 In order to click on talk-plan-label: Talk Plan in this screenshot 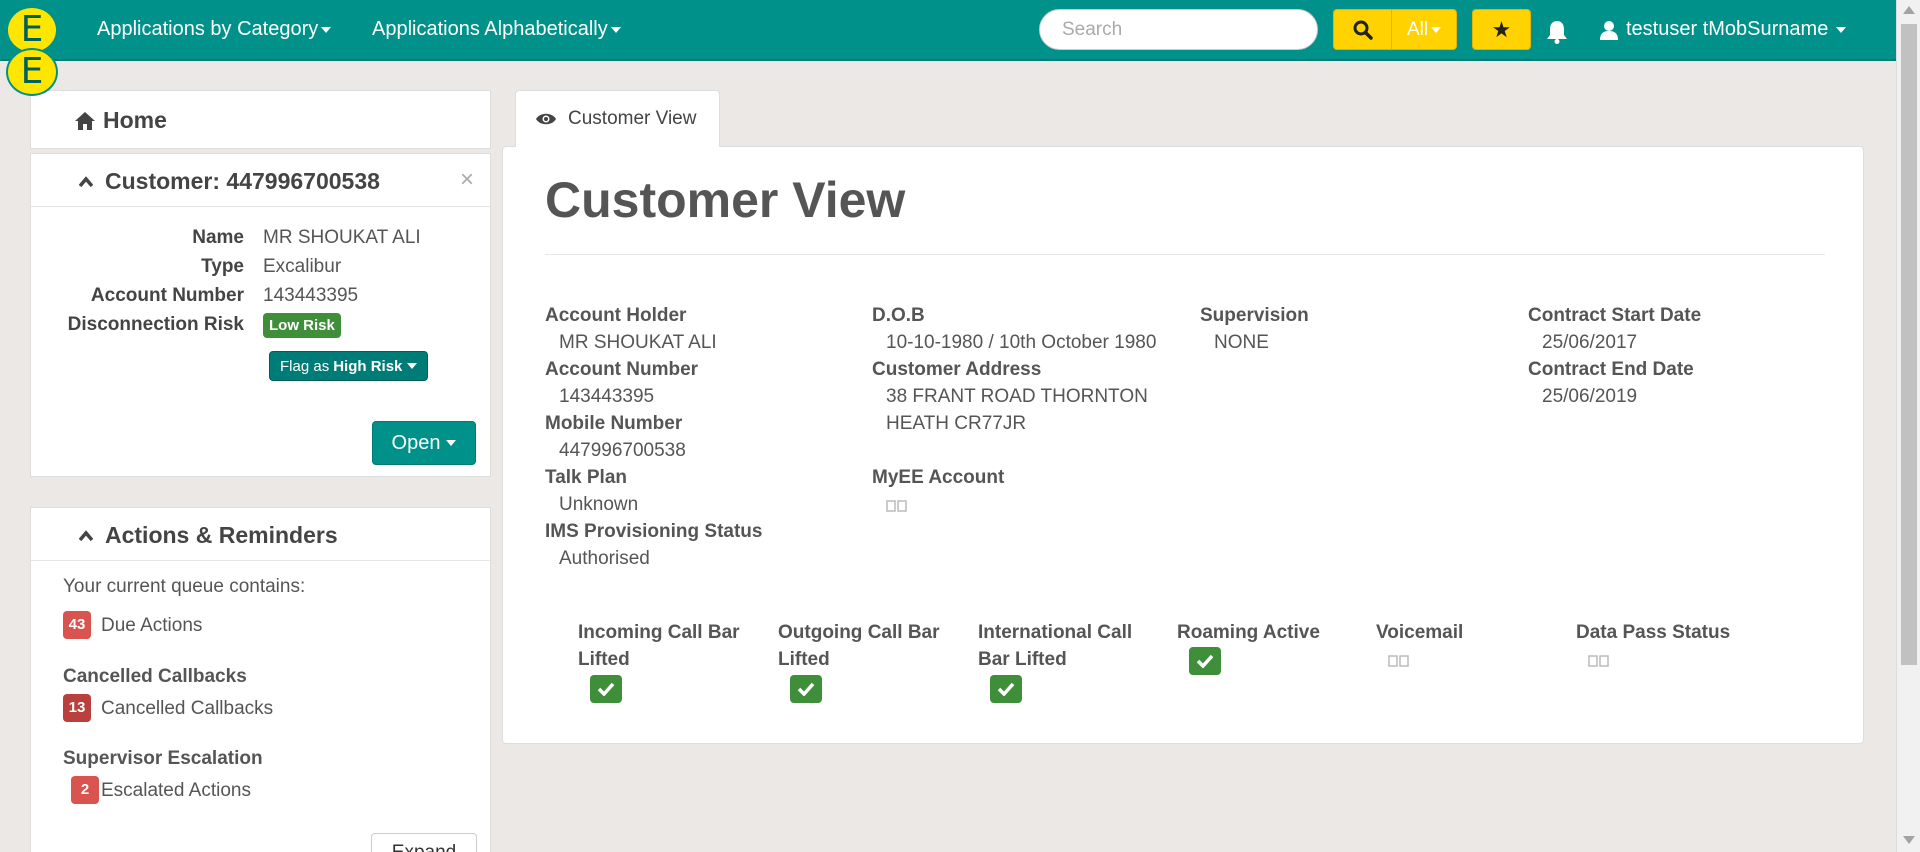, I will do `click(586, 477)`.